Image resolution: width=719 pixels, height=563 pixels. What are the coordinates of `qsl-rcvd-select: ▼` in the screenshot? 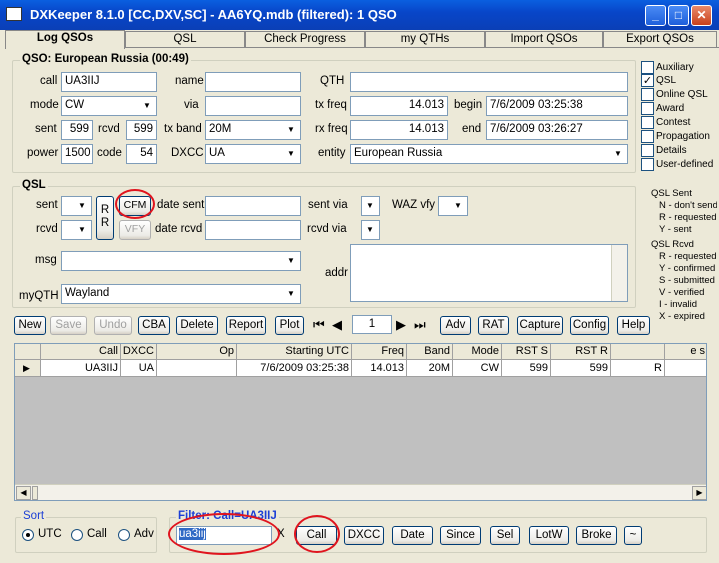 It's located at (76, 230).